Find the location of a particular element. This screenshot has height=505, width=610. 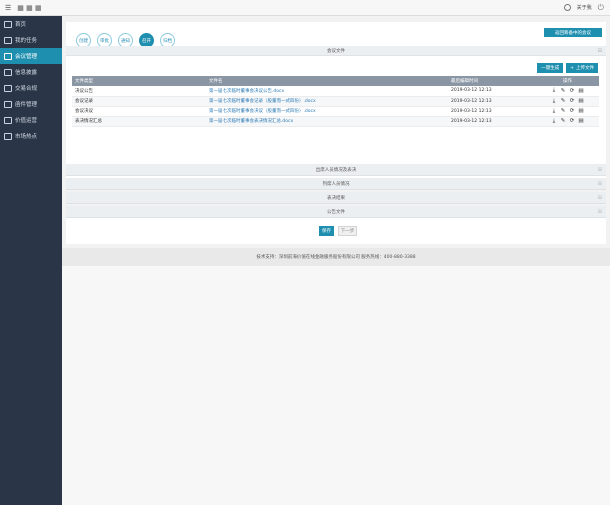

sidebar-item-meetings: 会议管理 is located at coordinates (31, 56).